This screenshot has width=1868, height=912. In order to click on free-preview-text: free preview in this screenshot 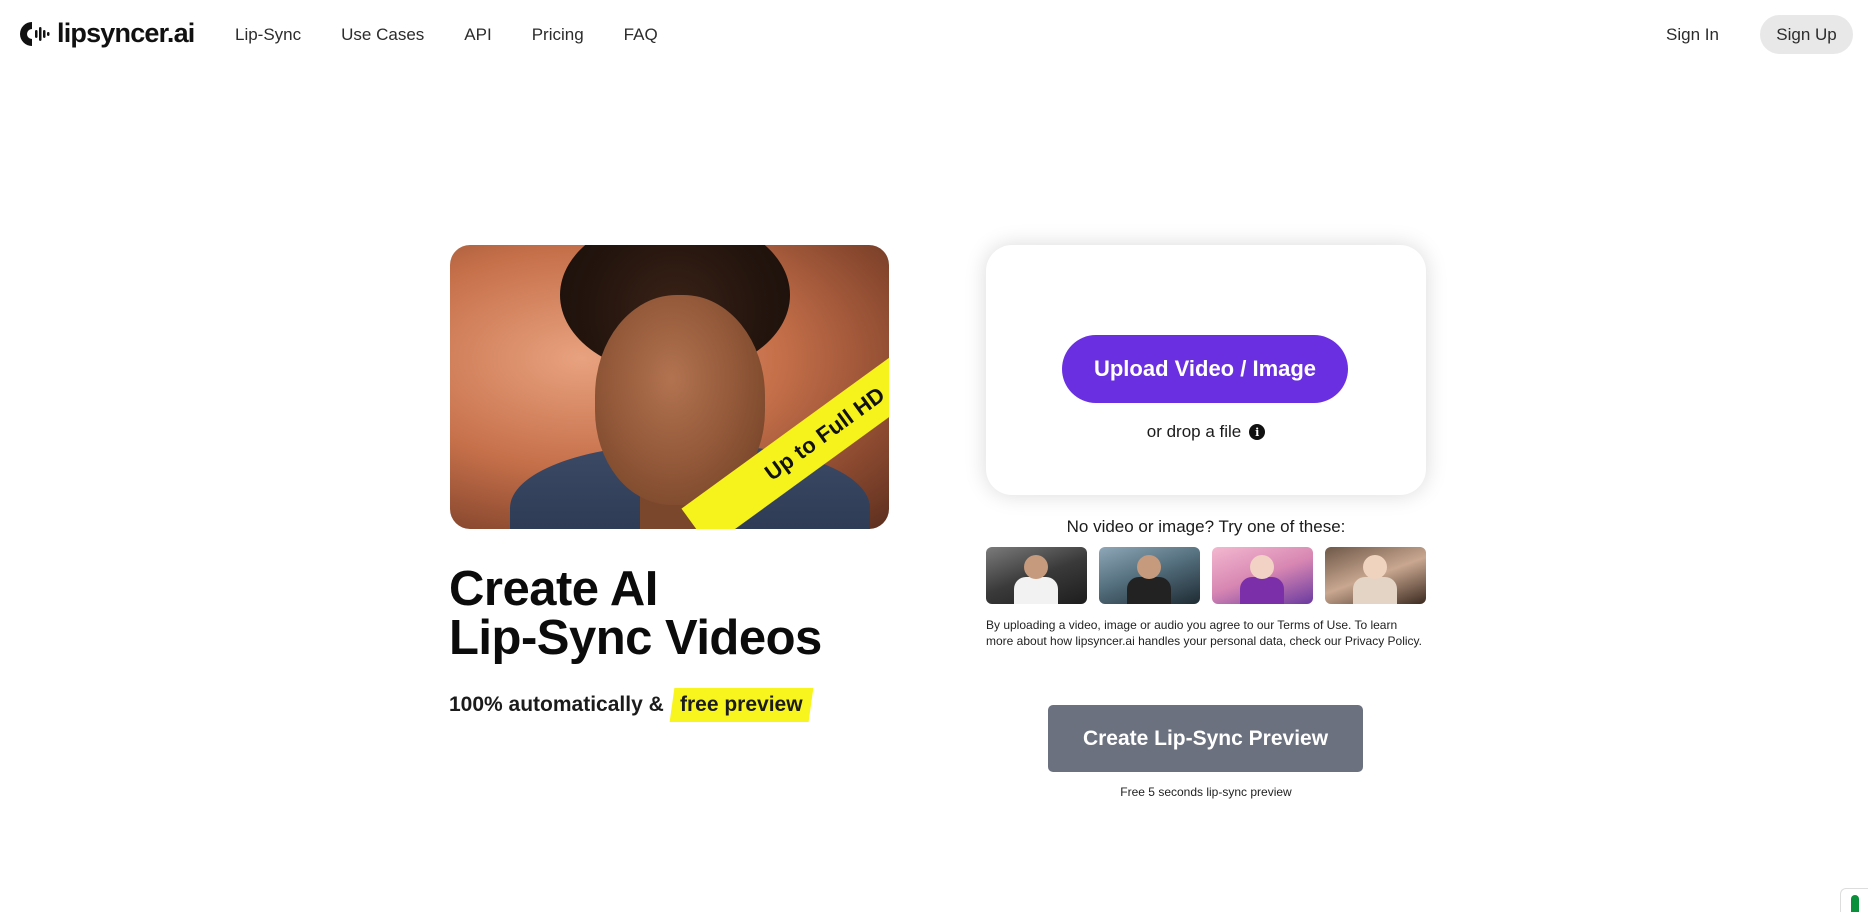, I will do `click(741, 704)`.